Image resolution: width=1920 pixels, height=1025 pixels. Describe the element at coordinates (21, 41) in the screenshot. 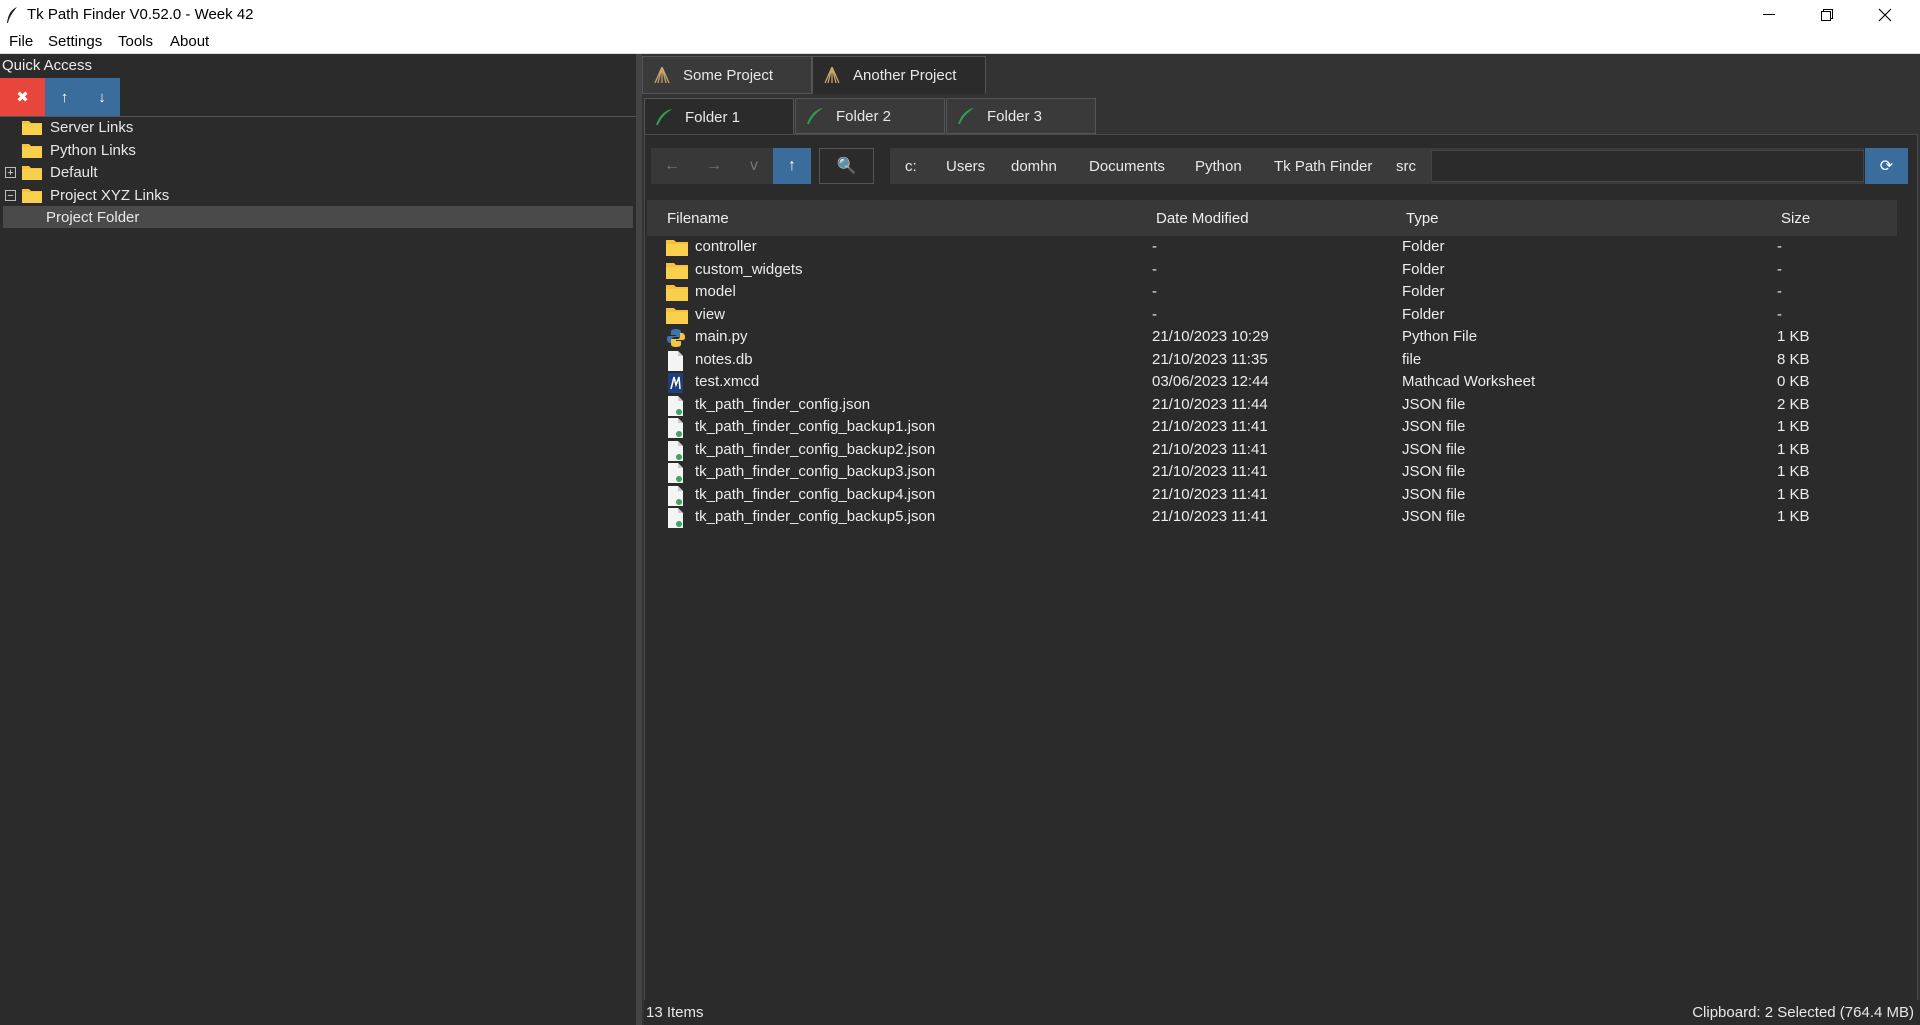

I see `menu-file: File` at that location.